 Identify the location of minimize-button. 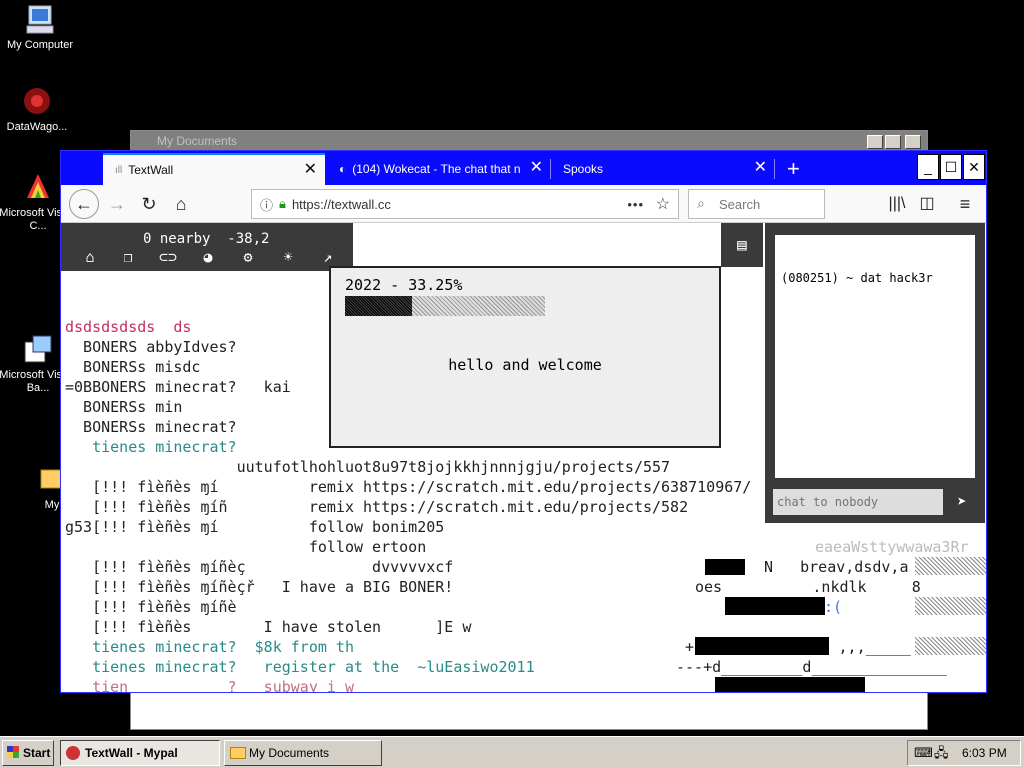
(875, 142).